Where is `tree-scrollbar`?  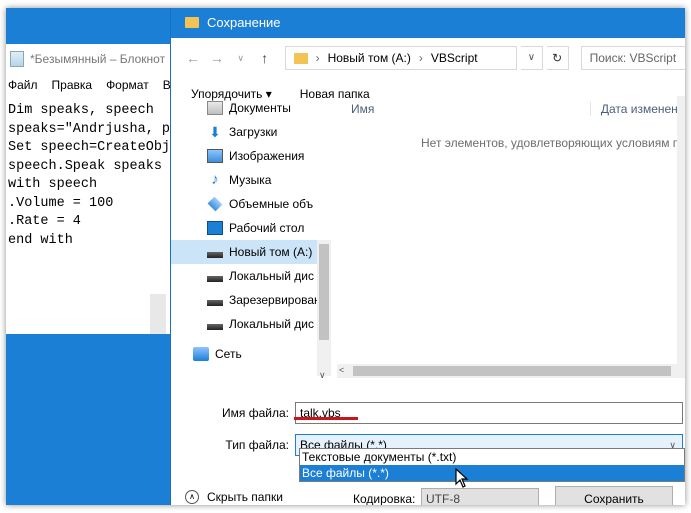 tree-scrollbar is located at coordinates (324, 308).